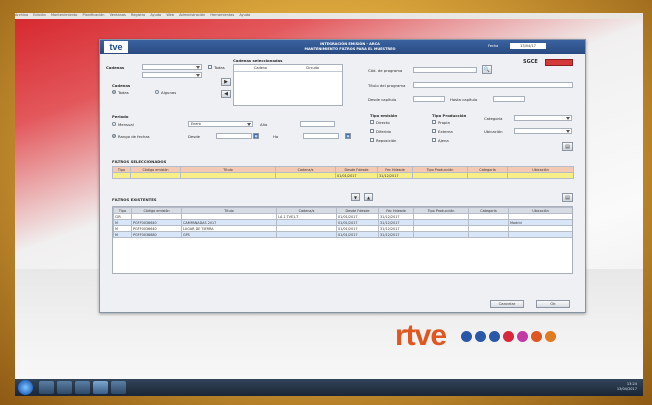 The height and width of the screenshot is (405, 652). Describe the element at coordinates (494, 336) in the screenshot. I see `channel-24h-icon` at that location.